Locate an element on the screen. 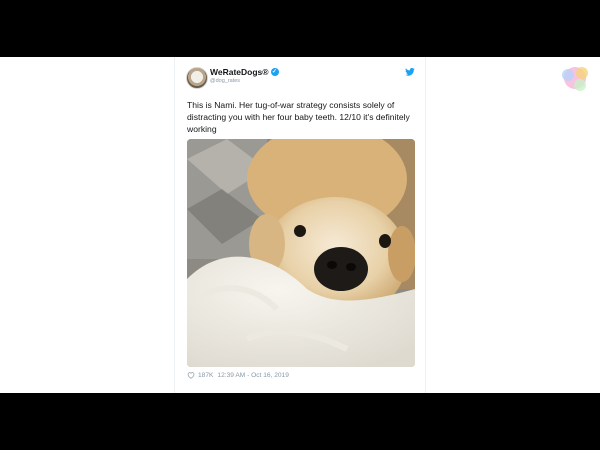 This screenshot has width=600, height=450. watermark-logo is located at coordinates (575, 79).